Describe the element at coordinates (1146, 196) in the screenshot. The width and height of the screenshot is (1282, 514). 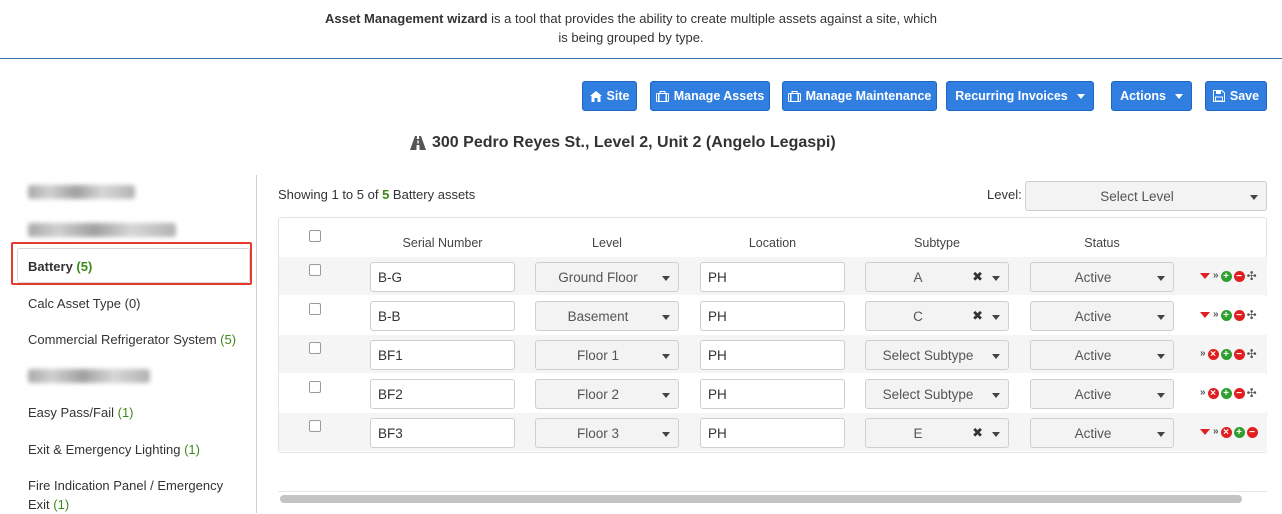
I see `level-filter-select: Select Level` at that location.